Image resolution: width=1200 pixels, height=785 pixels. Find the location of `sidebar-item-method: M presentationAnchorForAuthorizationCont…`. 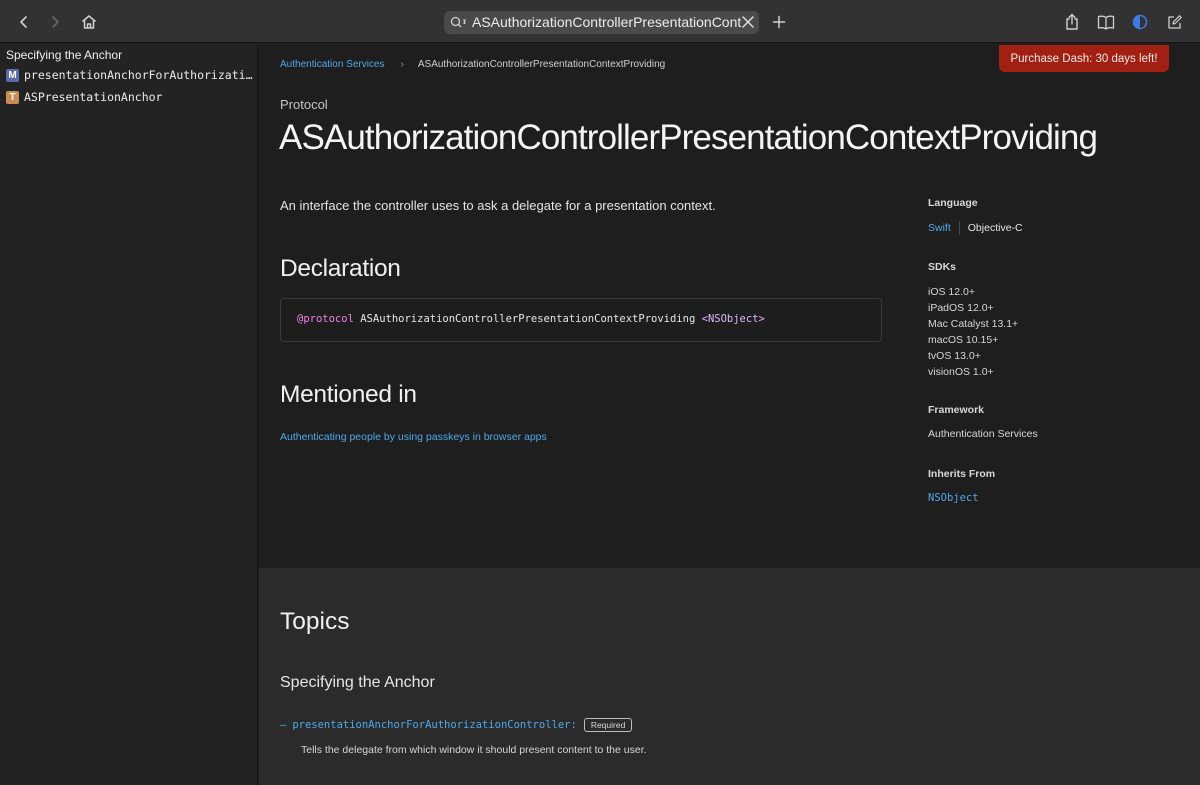

sidebar-item-method: M presentationAnchorForAuthorizationCont… is located at coordinates (130, 75).